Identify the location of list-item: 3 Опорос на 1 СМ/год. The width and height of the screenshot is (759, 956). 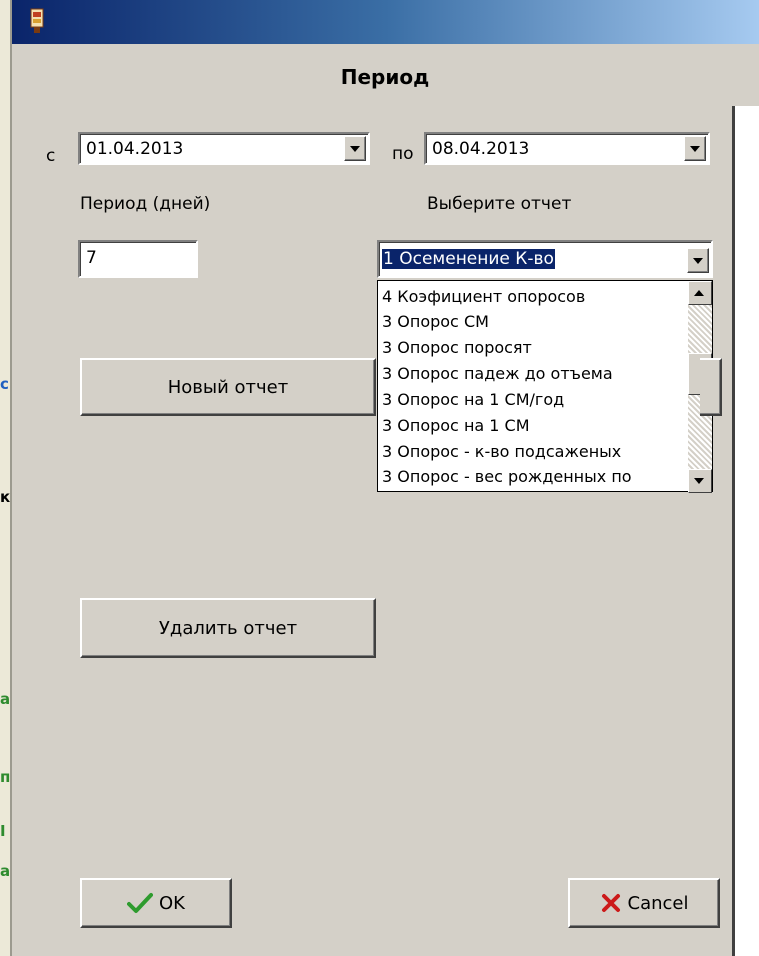
(473, 399).